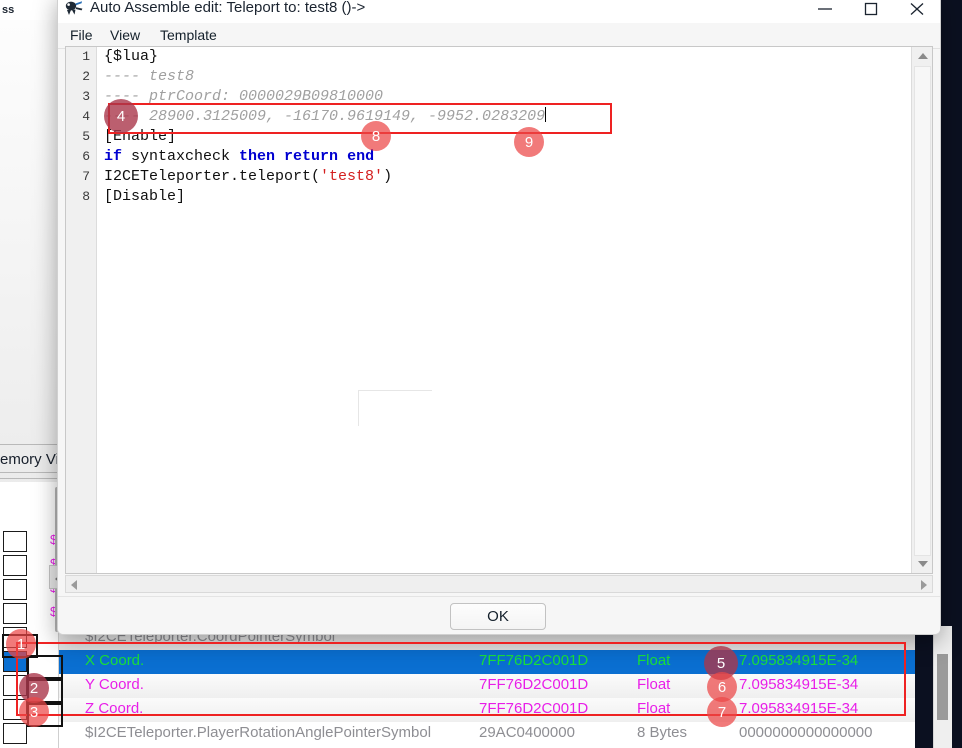 Image resolution: width=962 pixels, height=748 pixels. What do you see at coordinates (499, 584) in the screenshot?
I see `editor-horizontal-scrollbar` at bounding box center [499, 584].